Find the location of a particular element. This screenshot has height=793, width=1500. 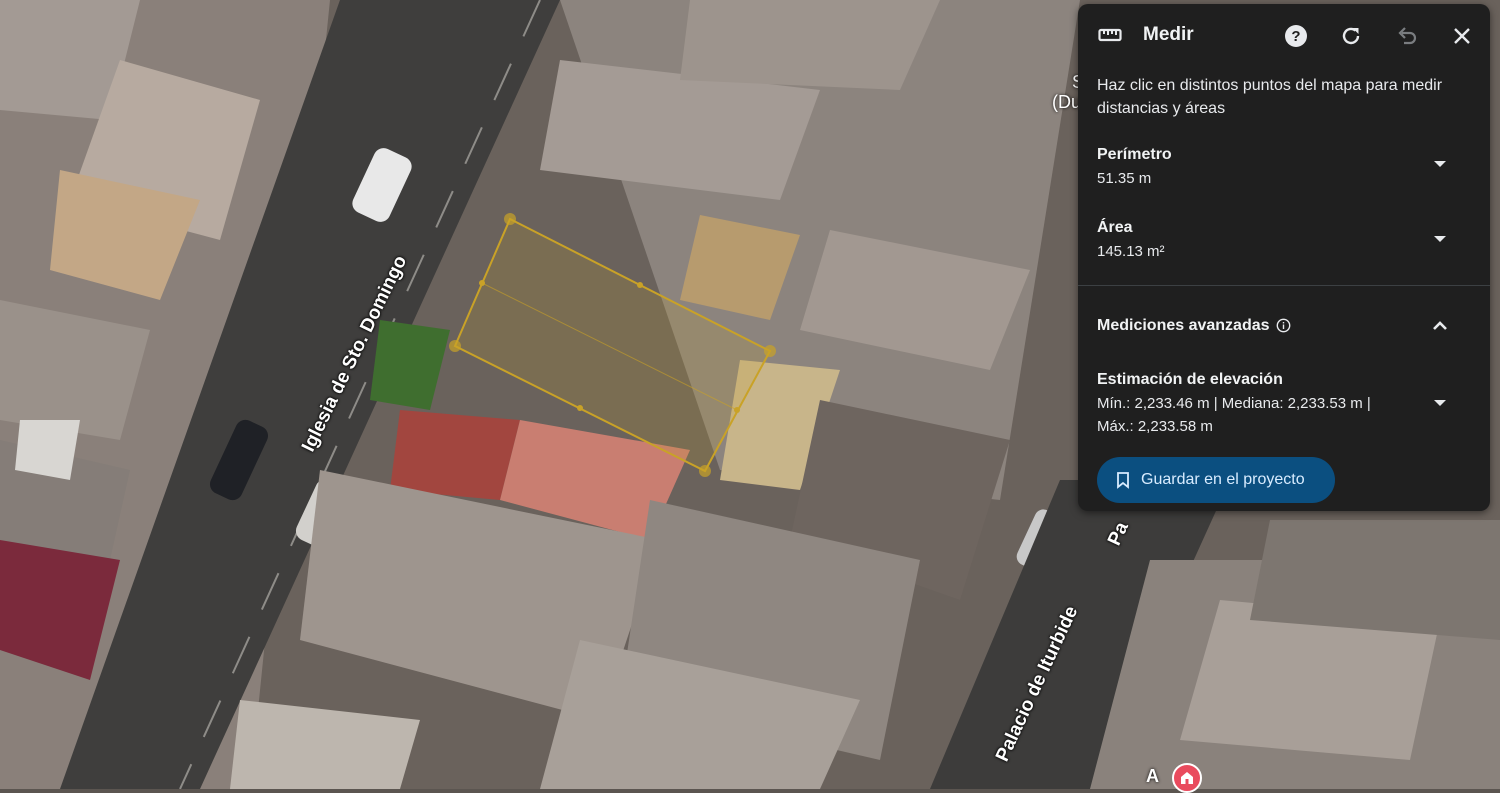

perimeter-expand-icon is located at coordinates (1440, 164).